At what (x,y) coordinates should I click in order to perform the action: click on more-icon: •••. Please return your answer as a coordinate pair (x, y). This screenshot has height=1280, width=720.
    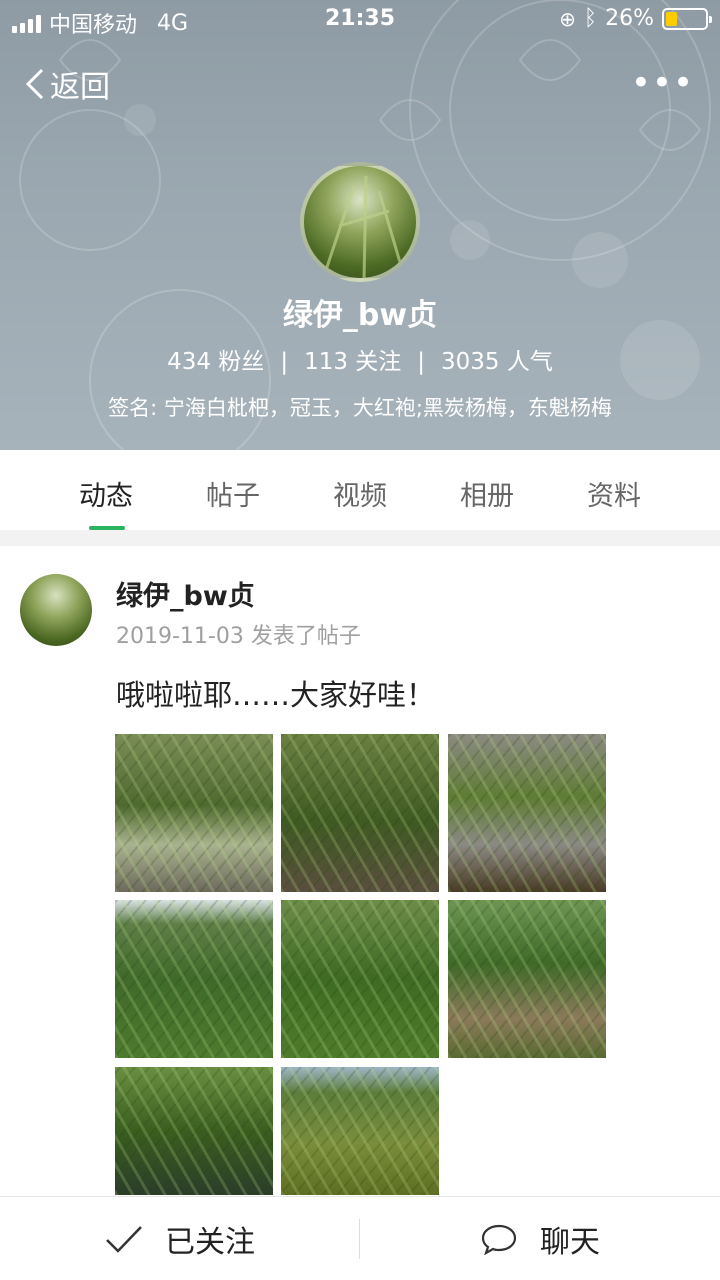
    Looking at the image, I should click on (662, 83).